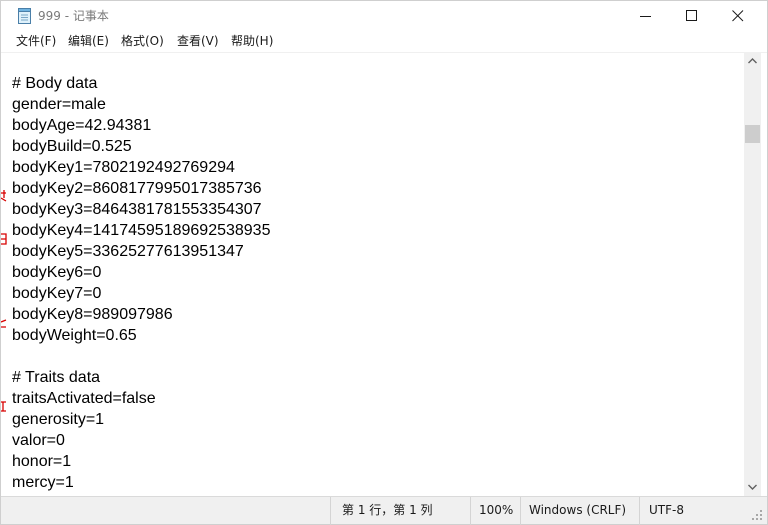 The height and width of the screenshot is (525, 768). I want to click on close-icon, so click(738, 16).